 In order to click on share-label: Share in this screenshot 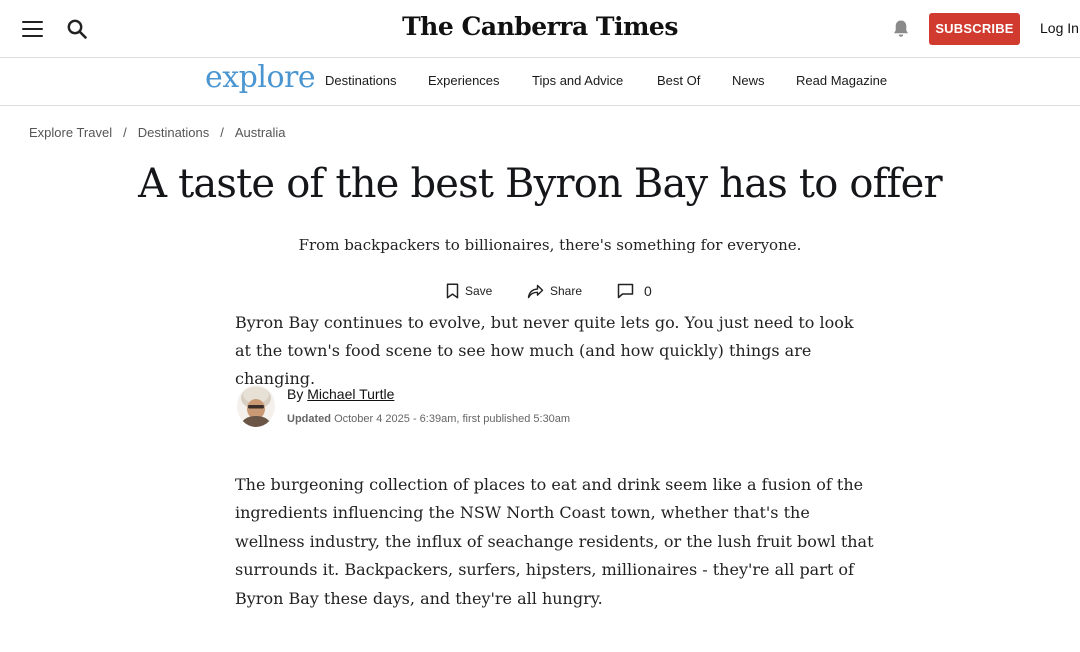, I will do `click(566, 291)`.